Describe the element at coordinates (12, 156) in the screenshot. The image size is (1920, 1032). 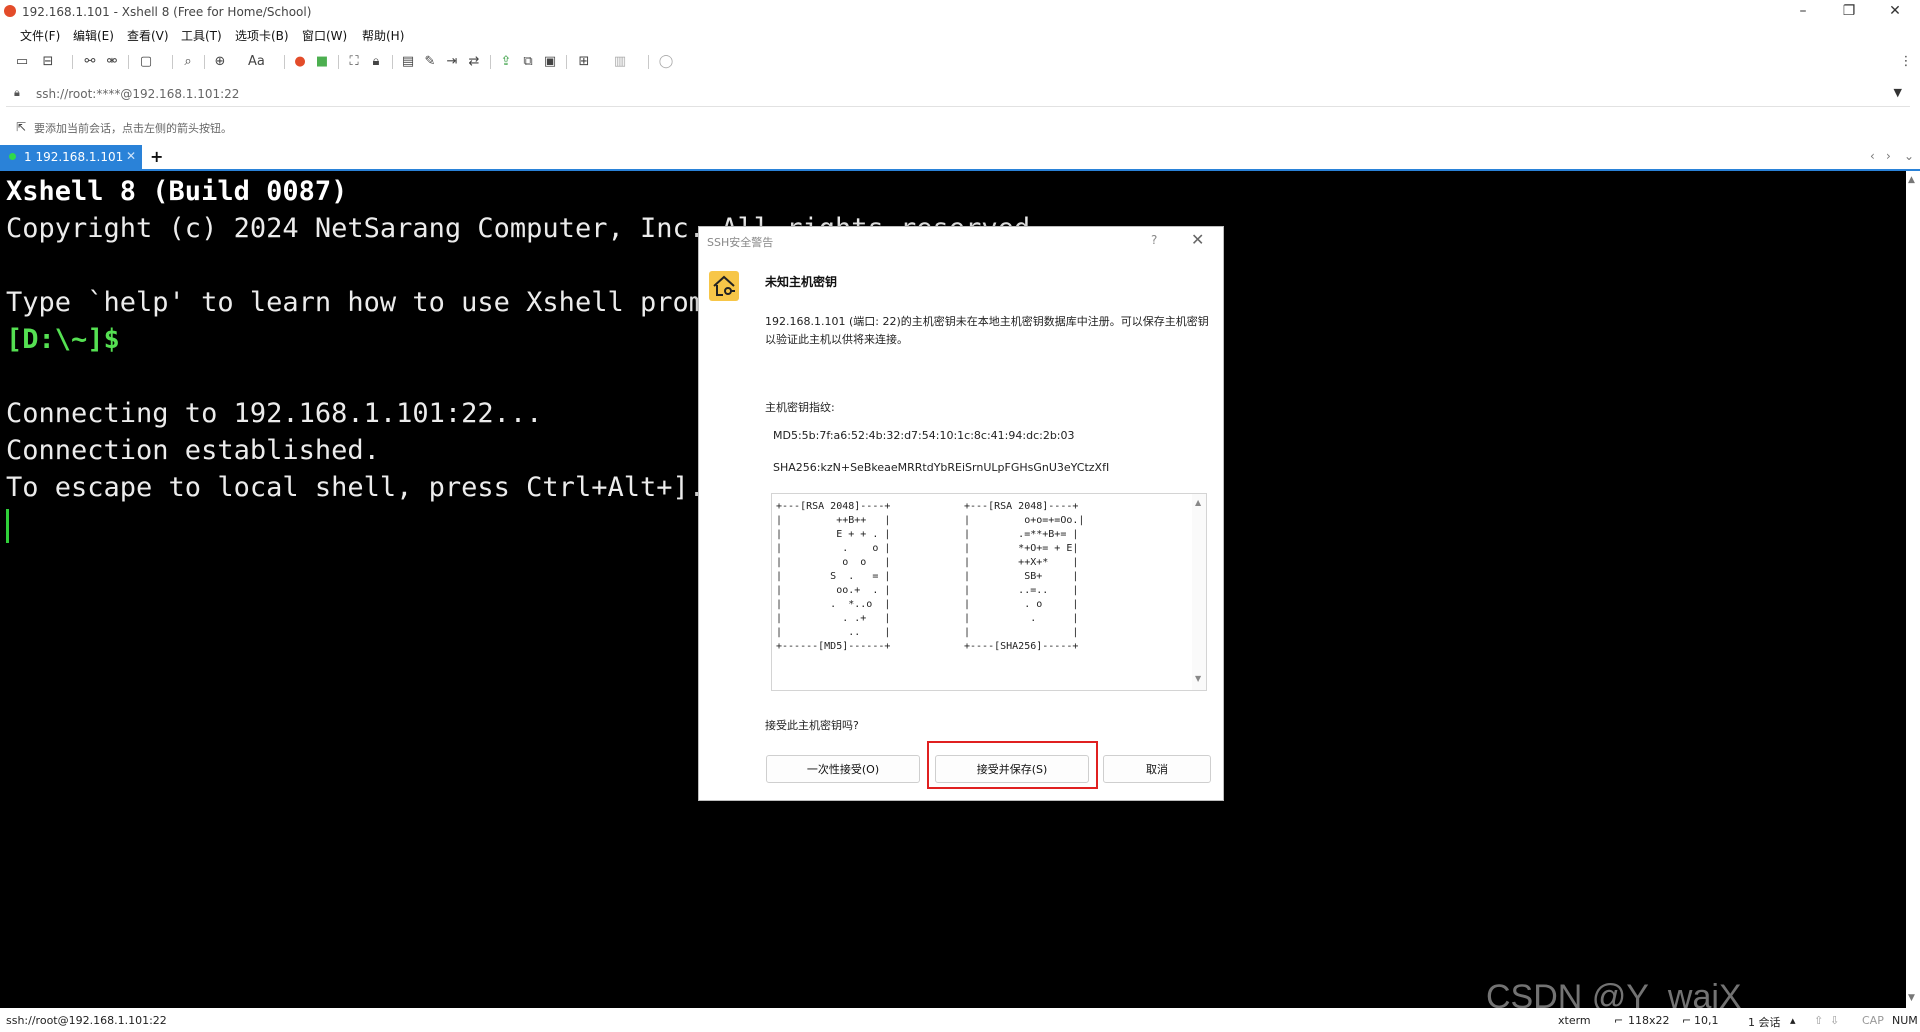
I see `connected-status-icon` at that location.